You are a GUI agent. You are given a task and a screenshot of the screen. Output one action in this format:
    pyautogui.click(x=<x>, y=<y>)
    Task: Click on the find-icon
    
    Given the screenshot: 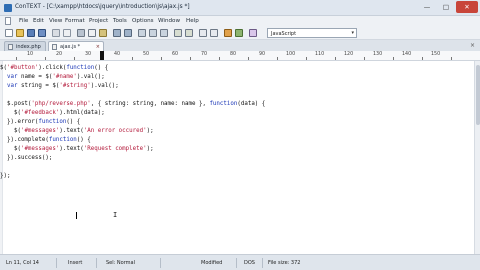 What is the action you would take?
    pyautogui.click(x=142, y=33)
    